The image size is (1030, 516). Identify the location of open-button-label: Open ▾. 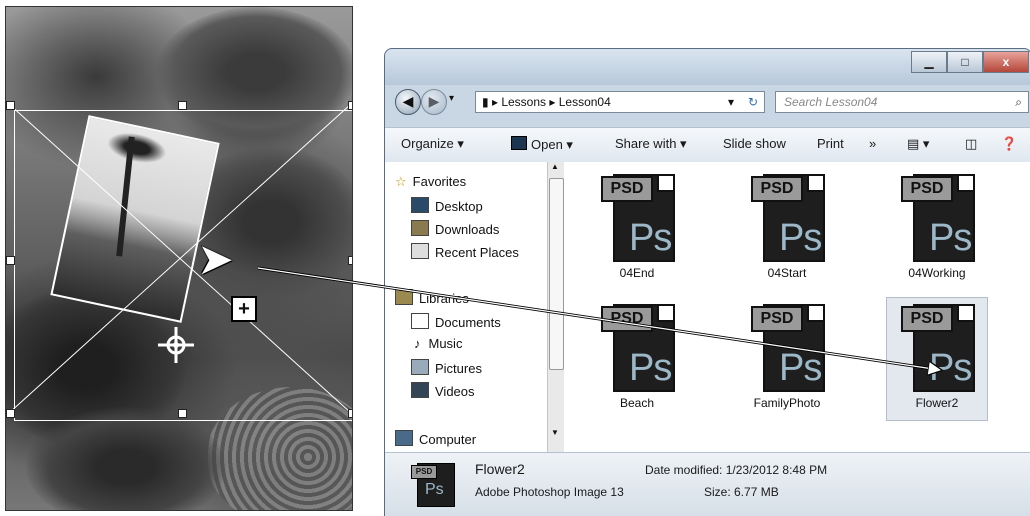
(552, 144).